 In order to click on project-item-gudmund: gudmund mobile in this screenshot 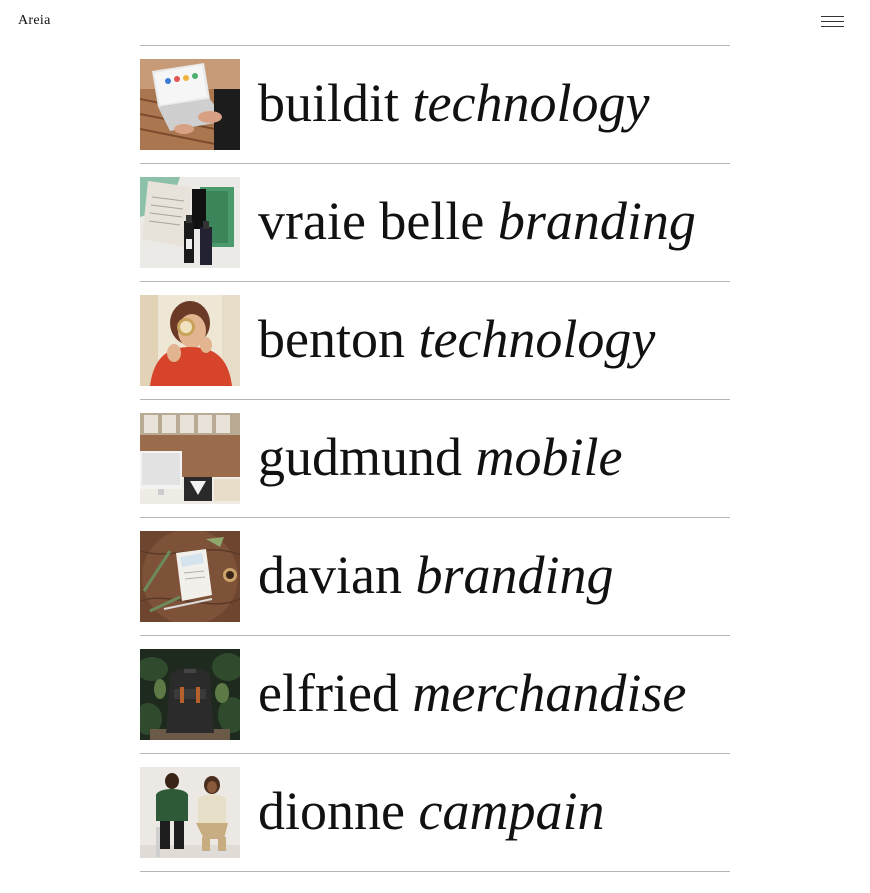, I will do `click(435, 459)`.